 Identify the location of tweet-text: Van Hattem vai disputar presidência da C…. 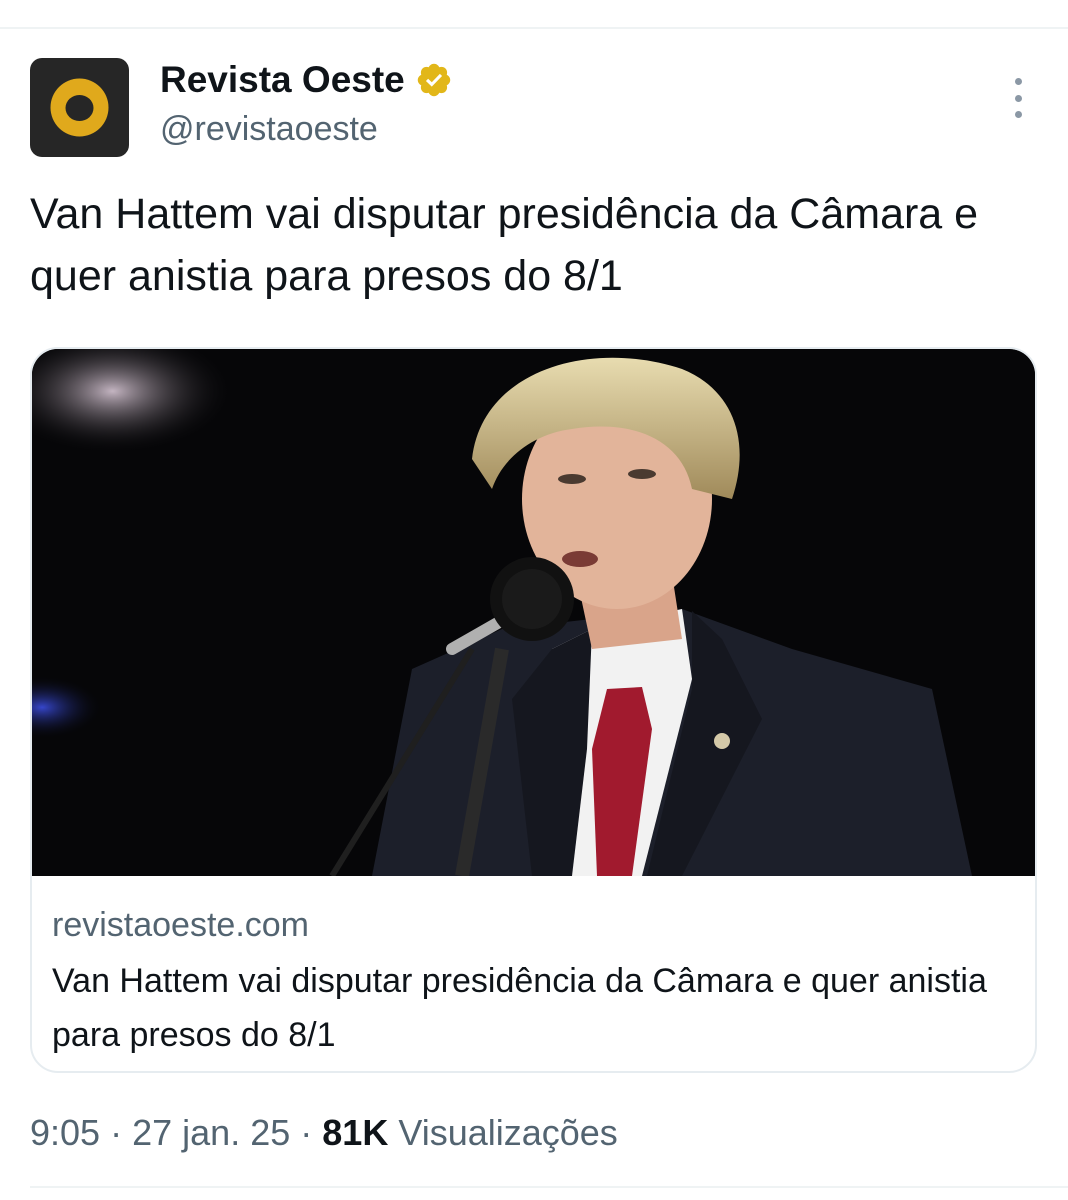
(504, 245).